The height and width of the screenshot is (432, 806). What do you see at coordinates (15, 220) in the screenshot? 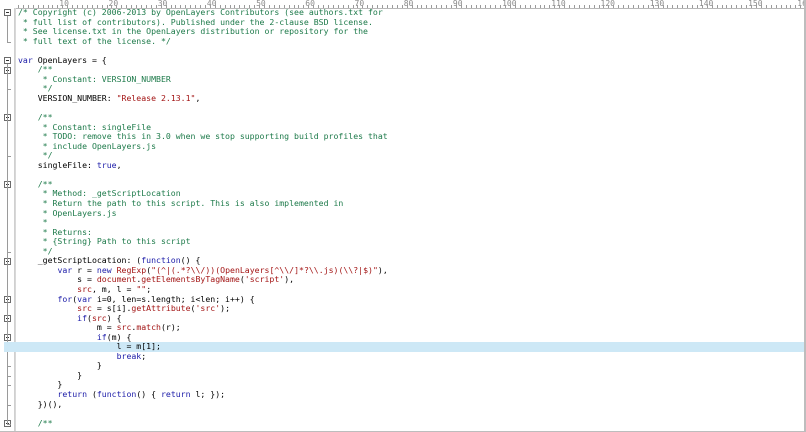
I see `gutter-divider` at bounding box center [15, 220].